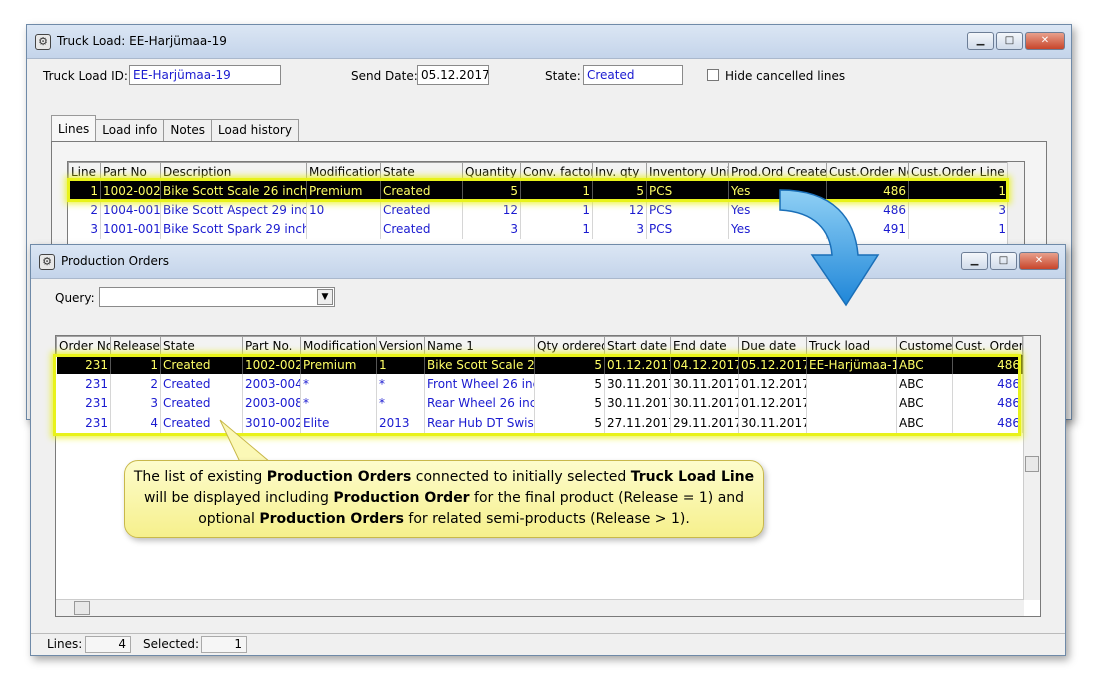 The width and height of the screenshot is (1095, 681). I want to click on lines-count-value: 4, so click(108, 644).